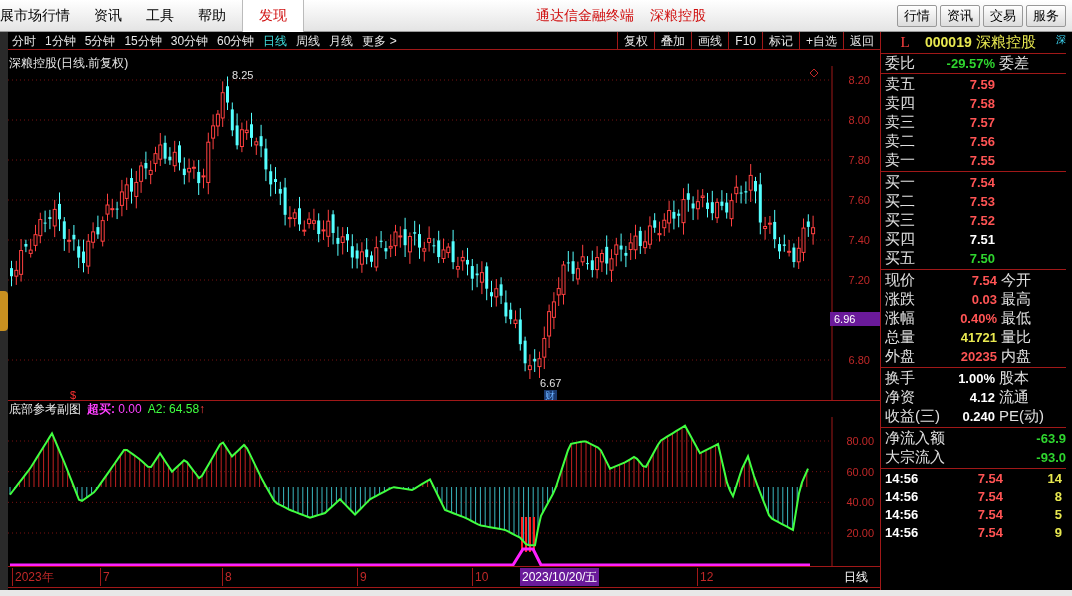 This screenshot has height=596, width=1072. Describe the element at coordinates (780, 40) in the screenshot. I see `toolbar-button: 标记` at that location.